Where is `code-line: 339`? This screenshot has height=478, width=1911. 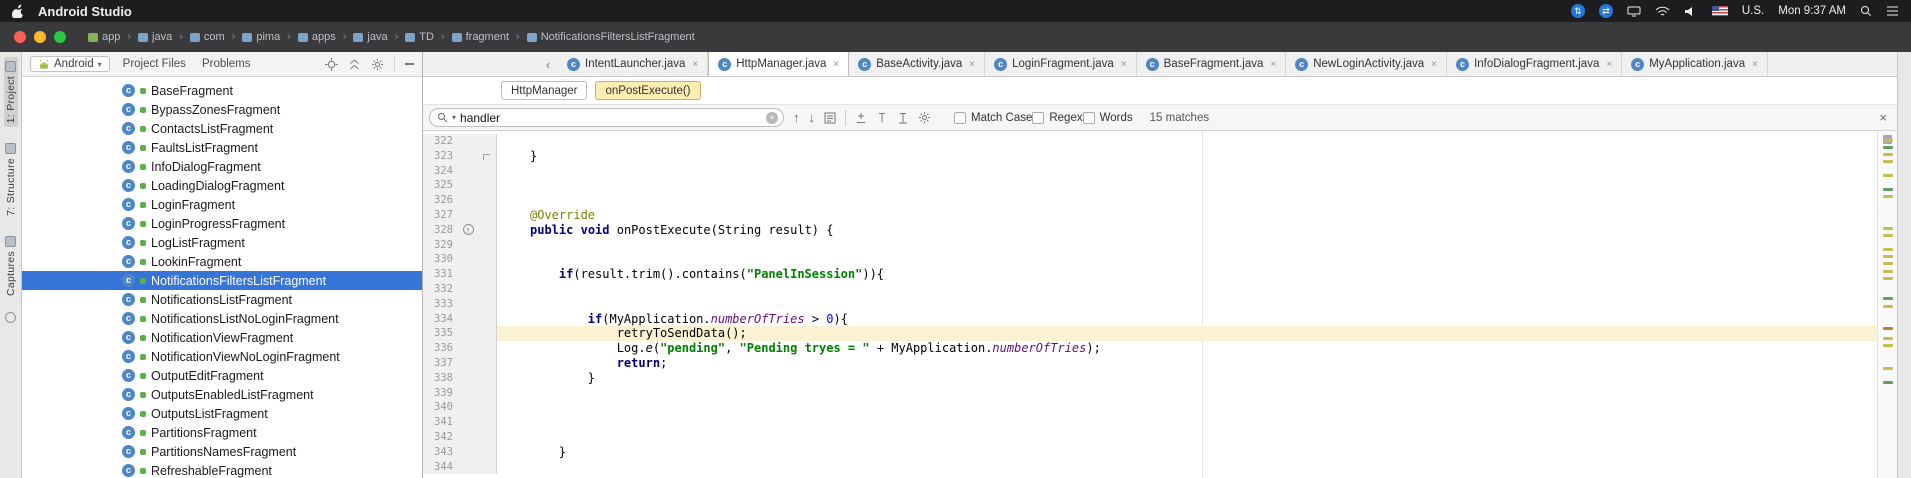
code-line: 339 is located at coordinates (1160, 393).